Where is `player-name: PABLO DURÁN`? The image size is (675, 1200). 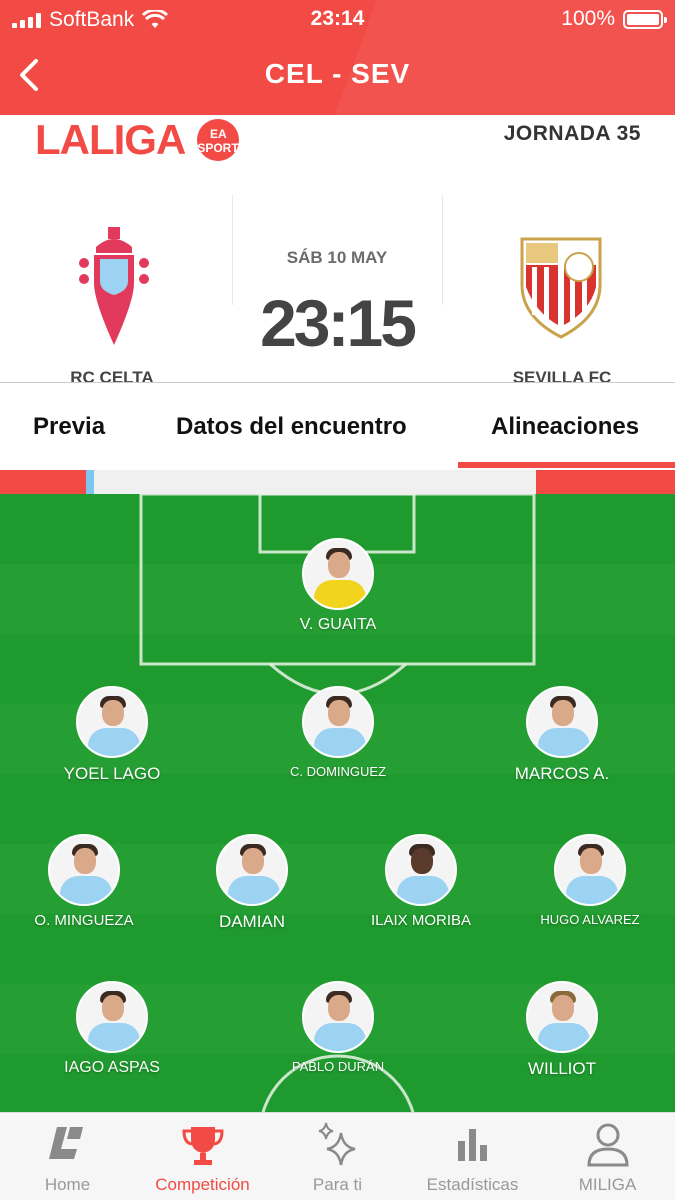
player-name: PABLO DURÁN is located at coordinates (338, 1066).